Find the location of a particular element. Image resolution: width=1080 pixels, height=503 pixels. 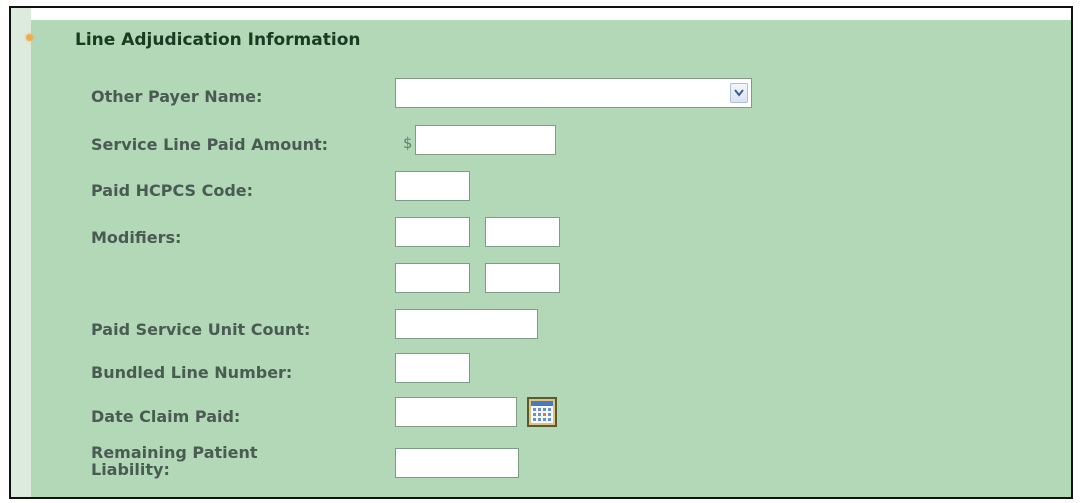

remaining-patient-liability-label-line1: Remaining Patient is located at coordinates (174, 452).